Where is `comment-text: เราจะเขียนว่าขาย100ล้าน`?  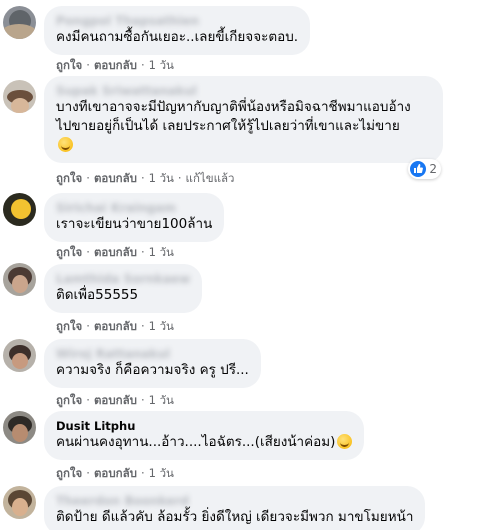
comment-text: เราจะเขียนว่าขาย100ล้าน is located at coordinates (134, 224).